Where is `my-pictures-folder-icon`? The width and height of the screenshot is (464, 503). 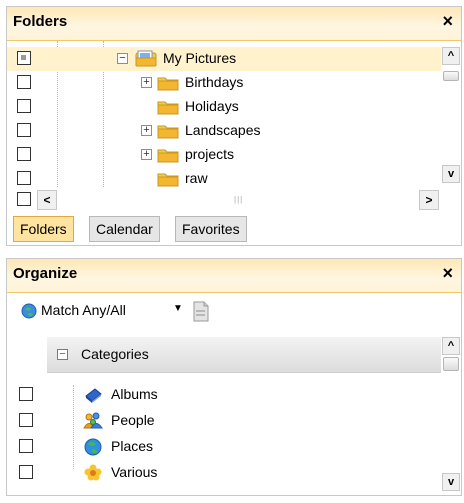 my-pictures-folder-icon is located at coordinates (146, 58).